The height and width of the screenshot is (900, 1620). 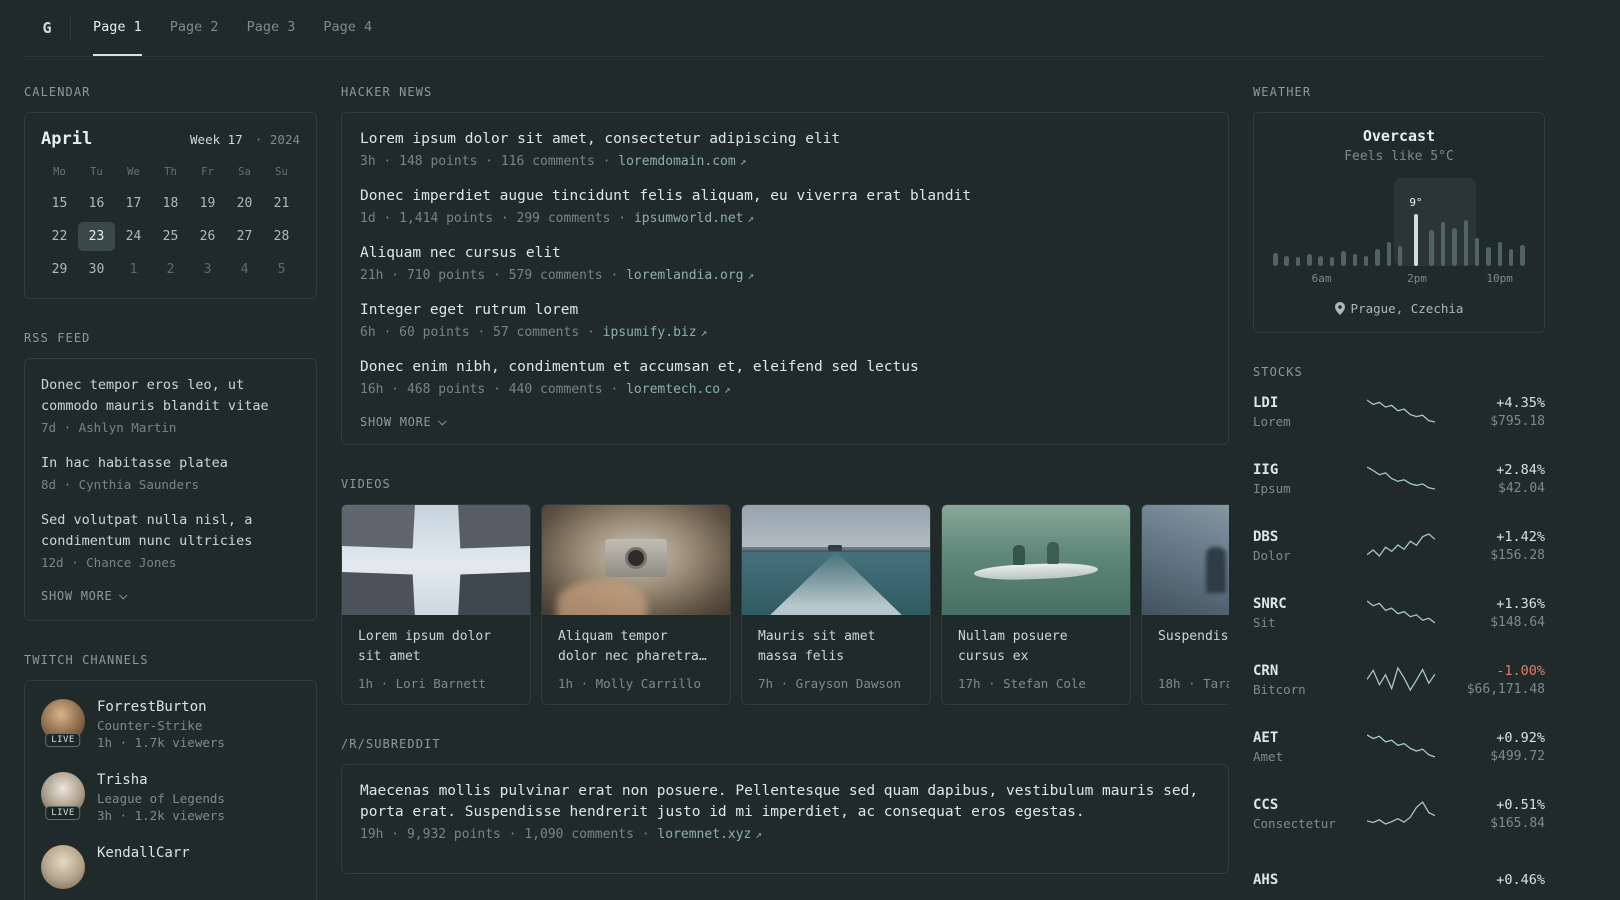 I want to click on hackernews-item-title-link: Integer eget rutrum lorem, so click(x=785, y=310).